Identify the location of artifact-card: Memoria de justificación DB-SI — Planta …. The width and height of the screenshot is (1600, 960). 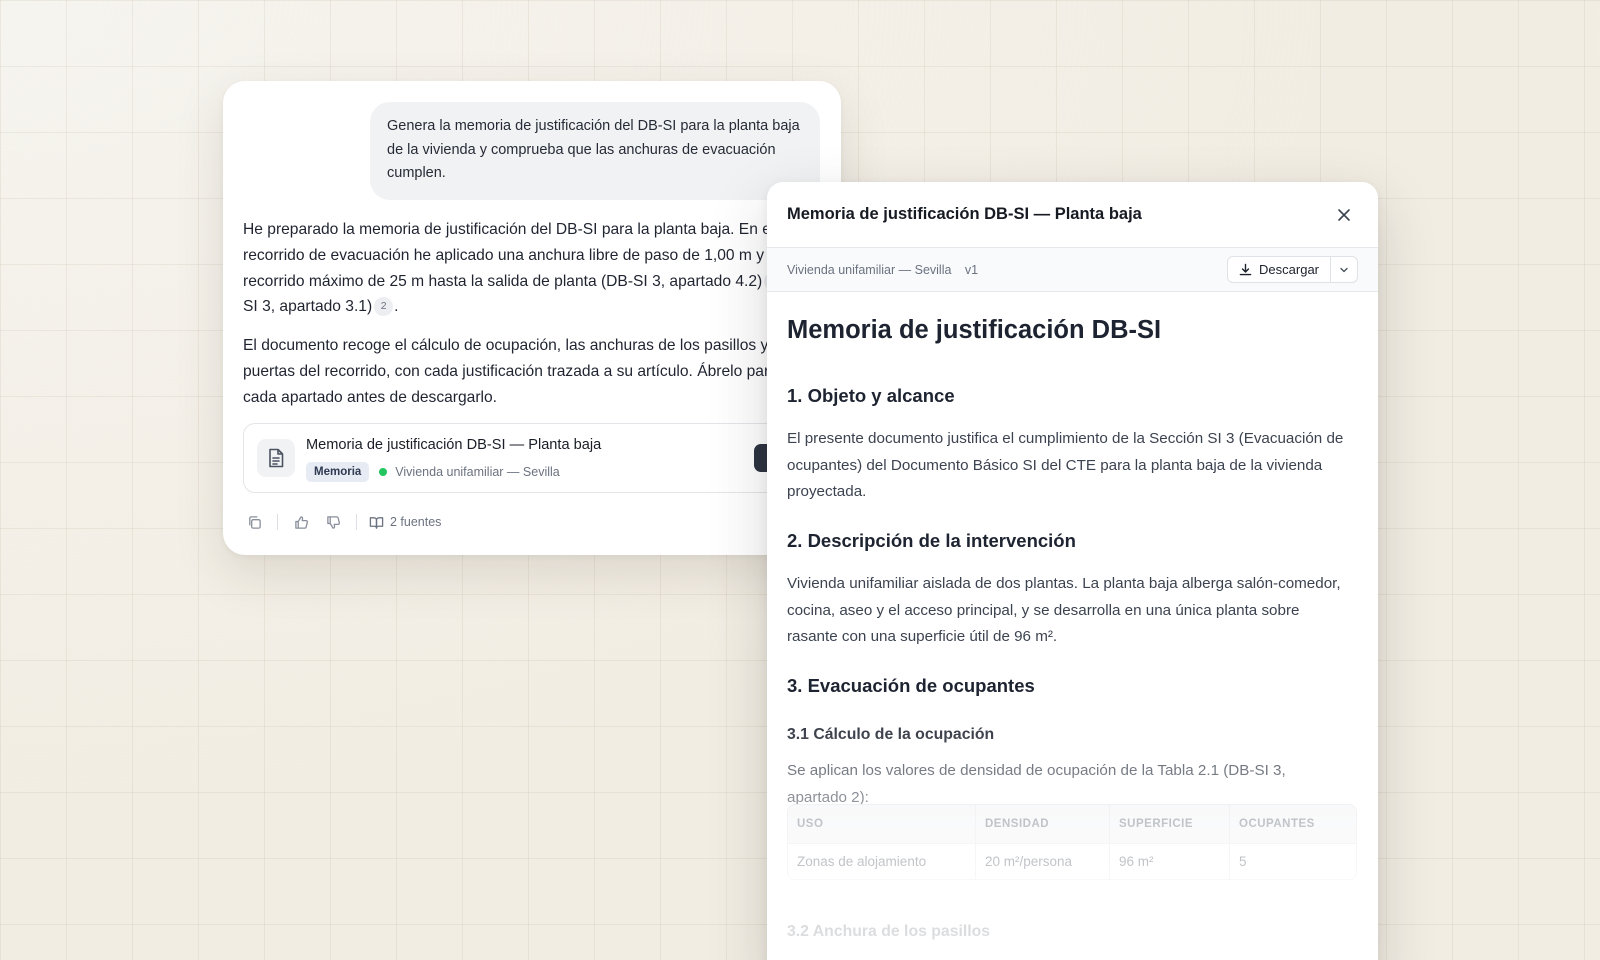
(542, 458).